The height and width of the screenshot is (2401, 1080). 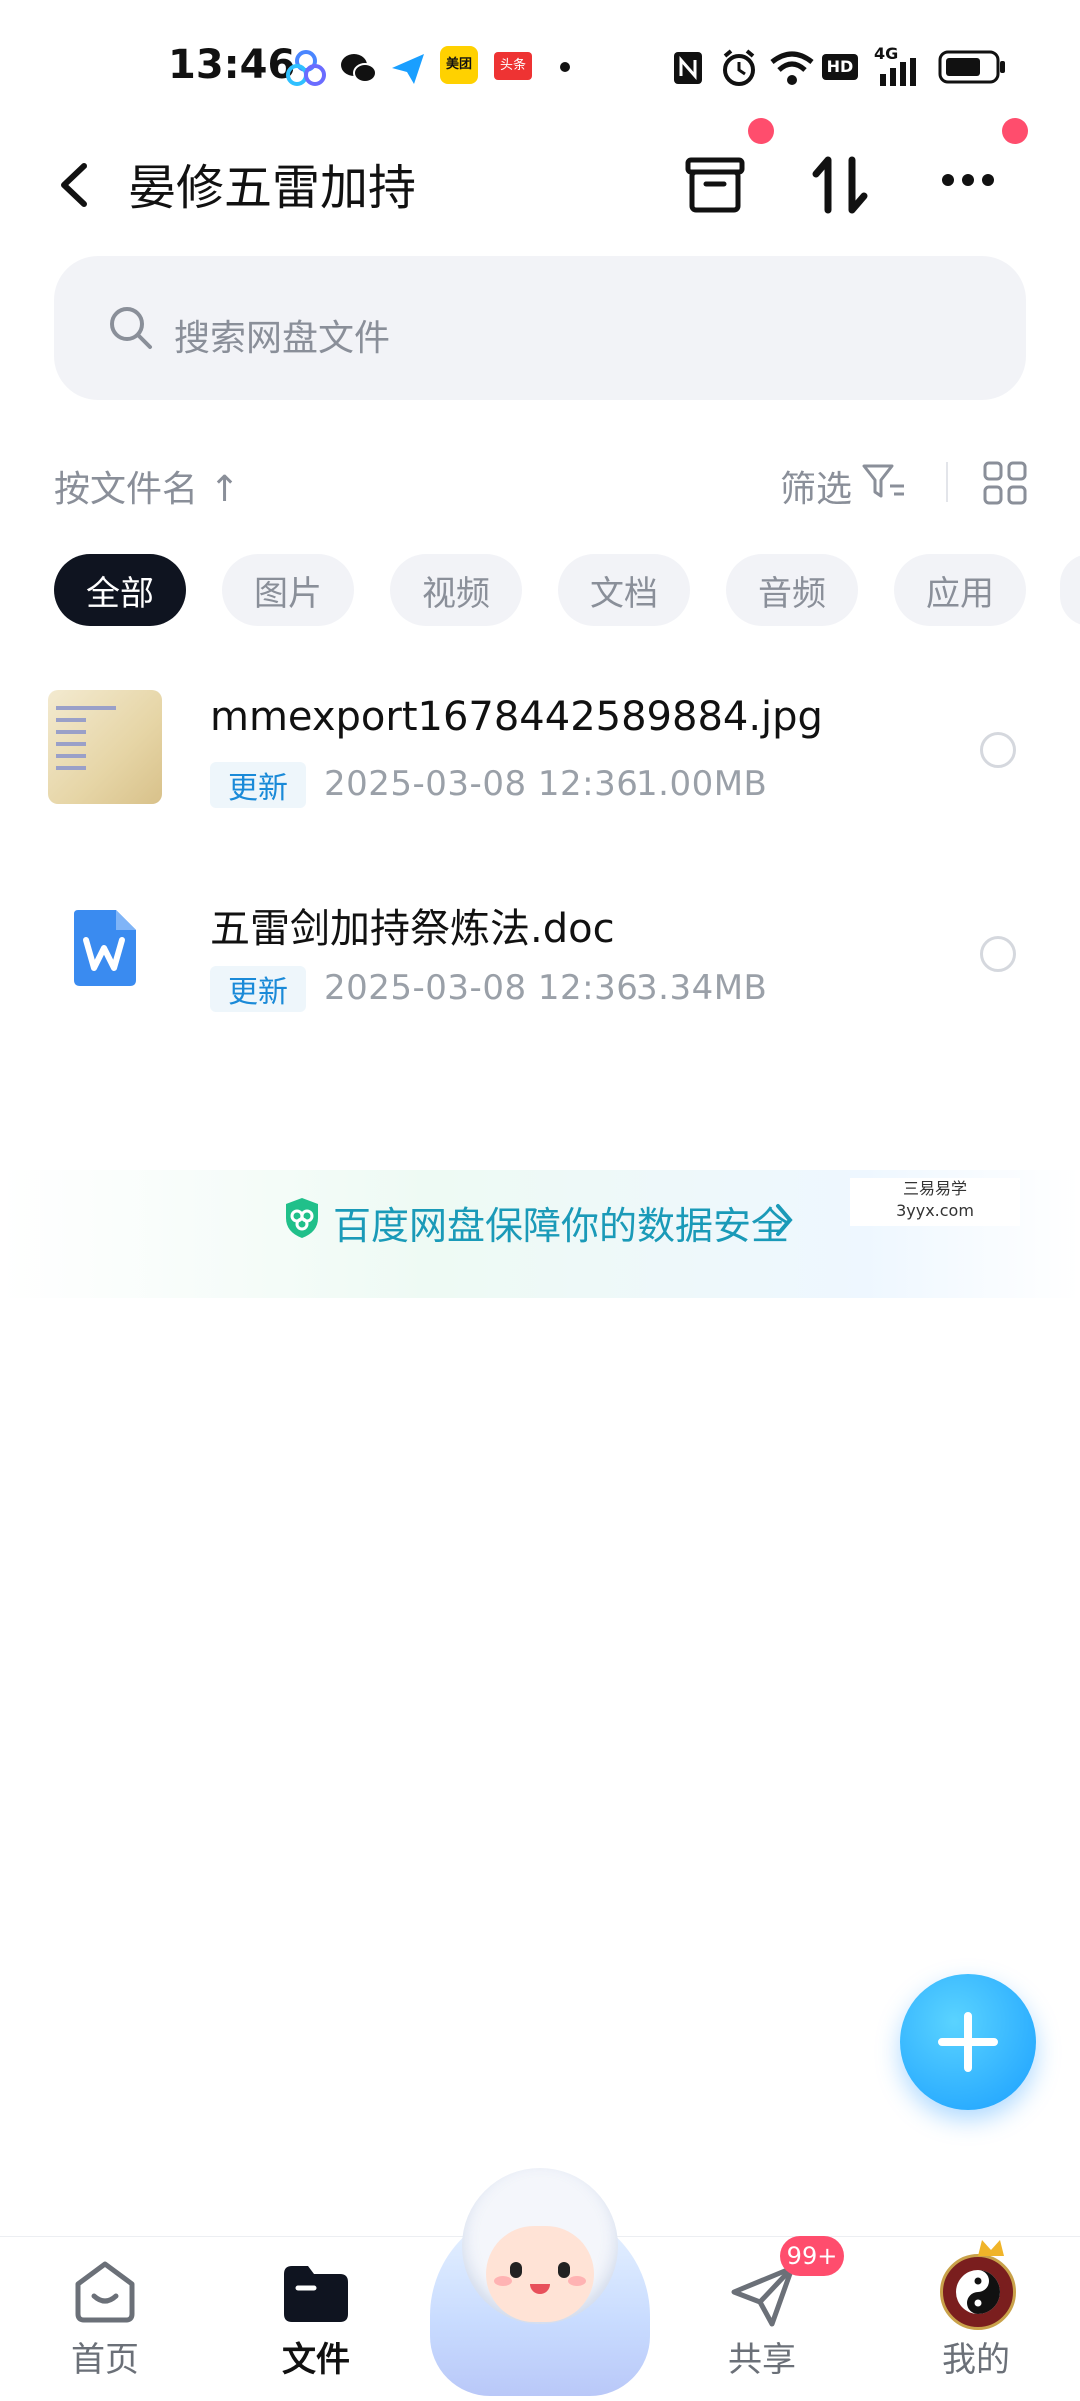 What do you see at coordinates (898, 72) in the screenshot?
I see `signal-icon` at bounding box center [898, 72].